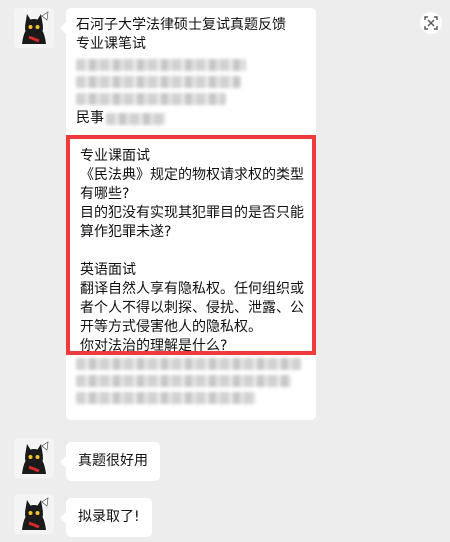  I want to click on section-title-interview: 专业课面试, so click(115, 156).